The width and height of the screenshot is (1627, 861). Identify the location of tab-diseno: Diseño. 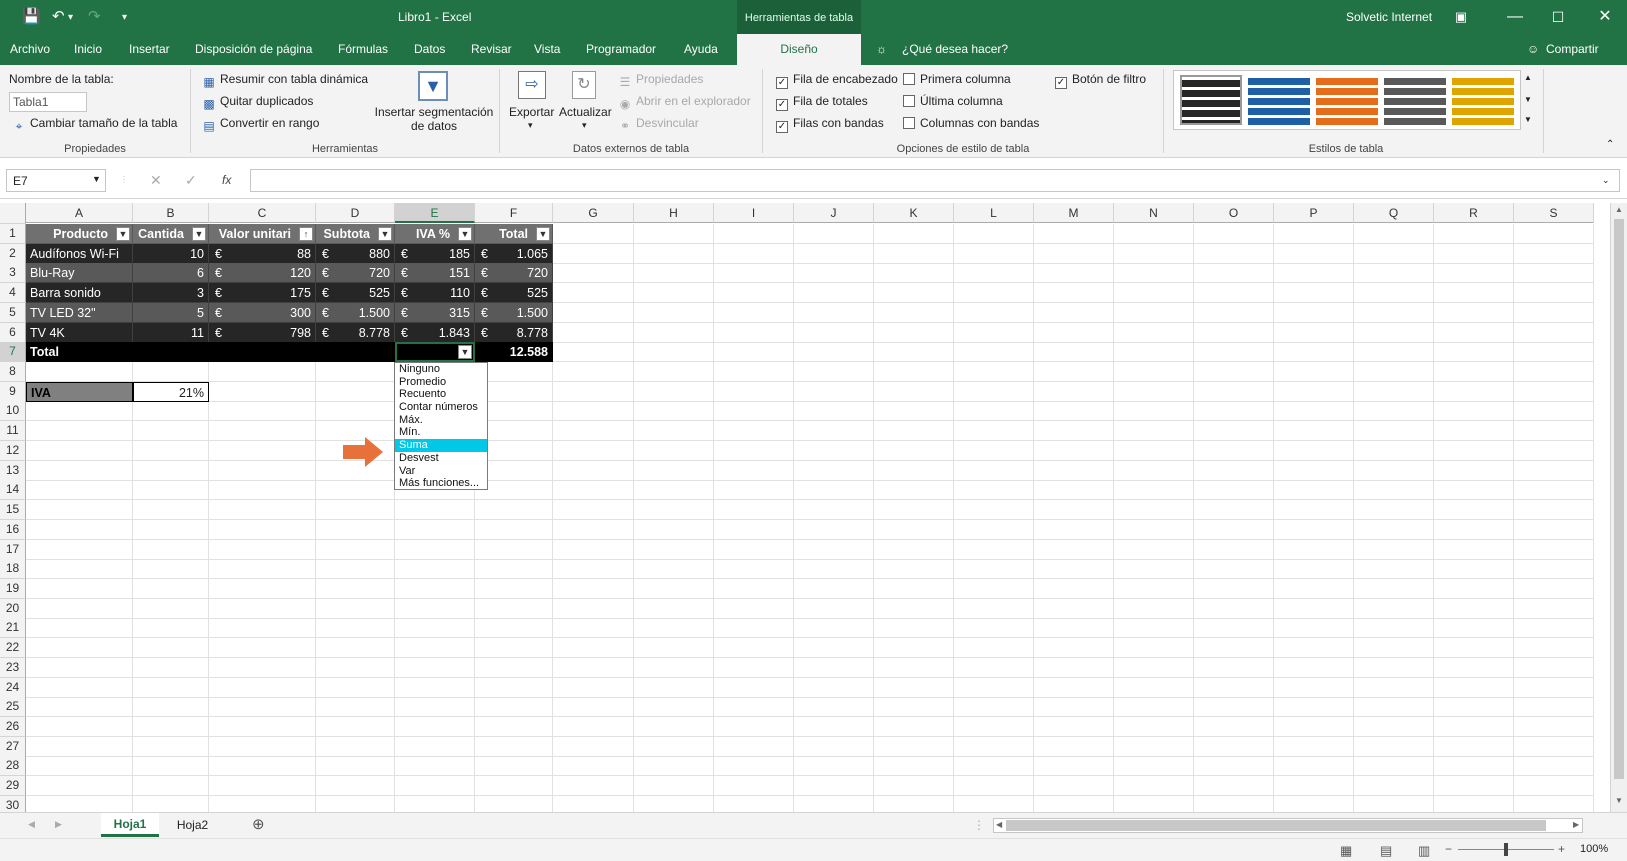
(799, 49).